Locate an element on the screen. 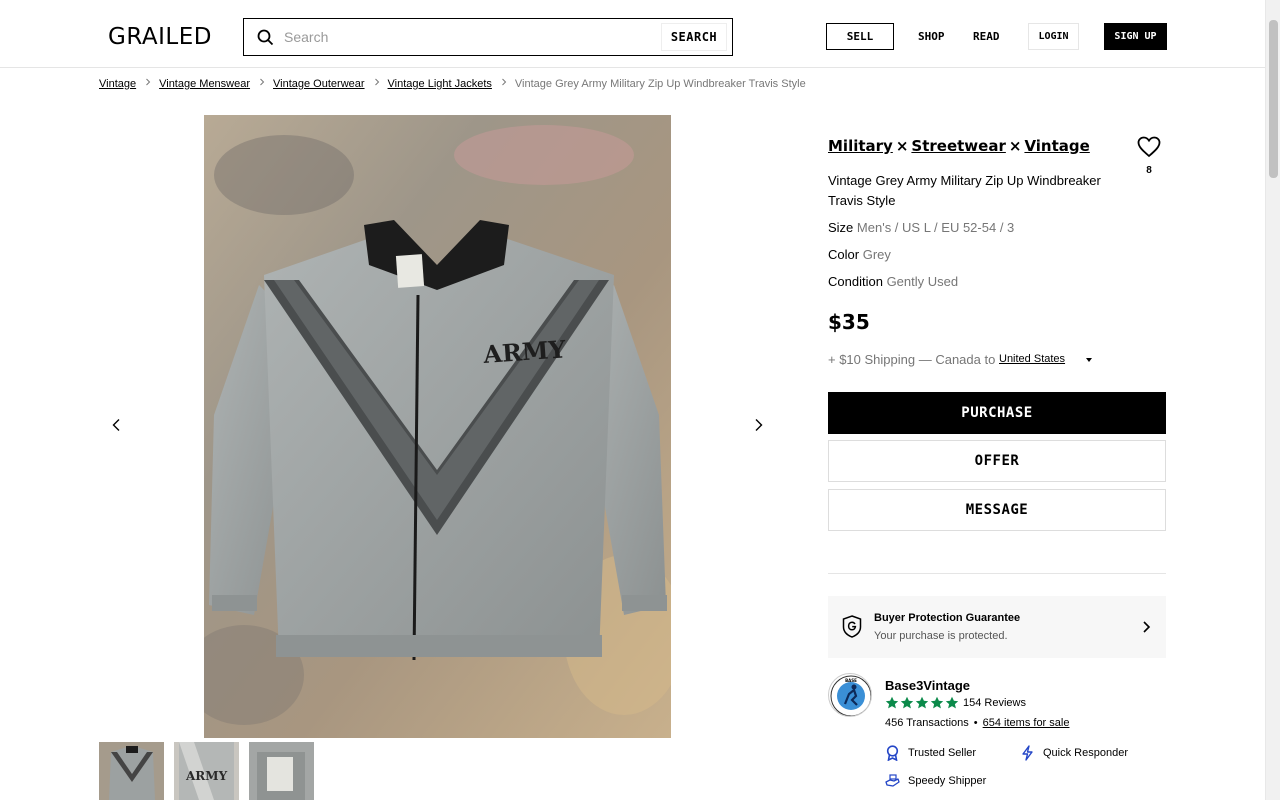 This screenshot has width=1280, height=800. page-scrollbar is located at coordinates (1272, 400).